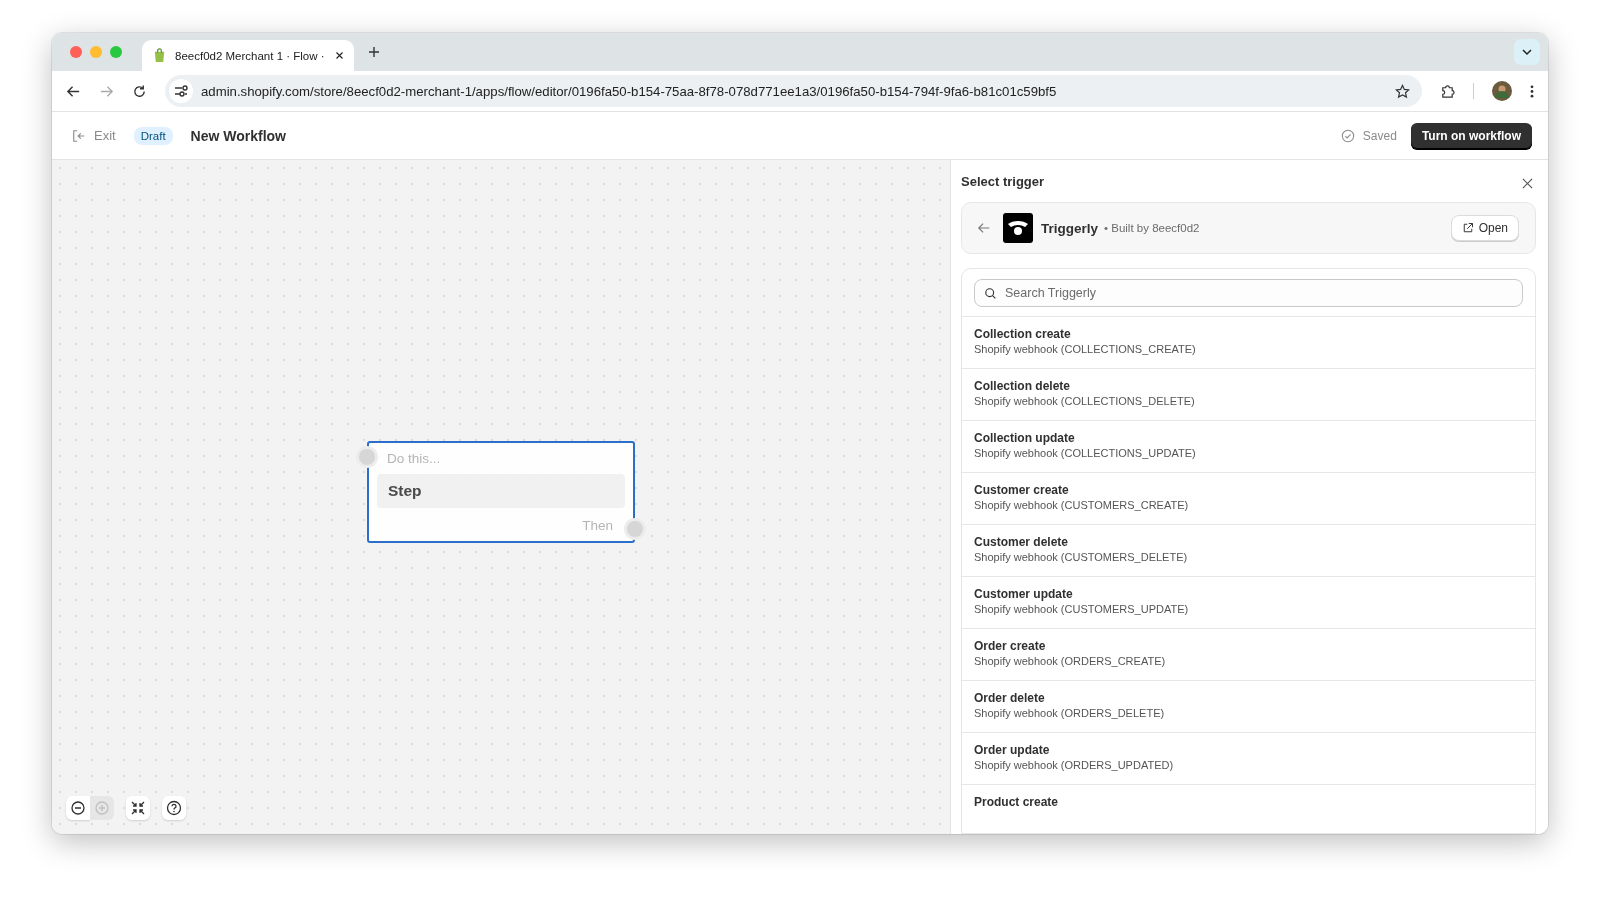 The height and width of the screenshot is (900, 1600). What do you see at coordinates (1347, 135) in the screenshot?
I see `checkmark-circle-icon` at bounding box center [1347, 135].